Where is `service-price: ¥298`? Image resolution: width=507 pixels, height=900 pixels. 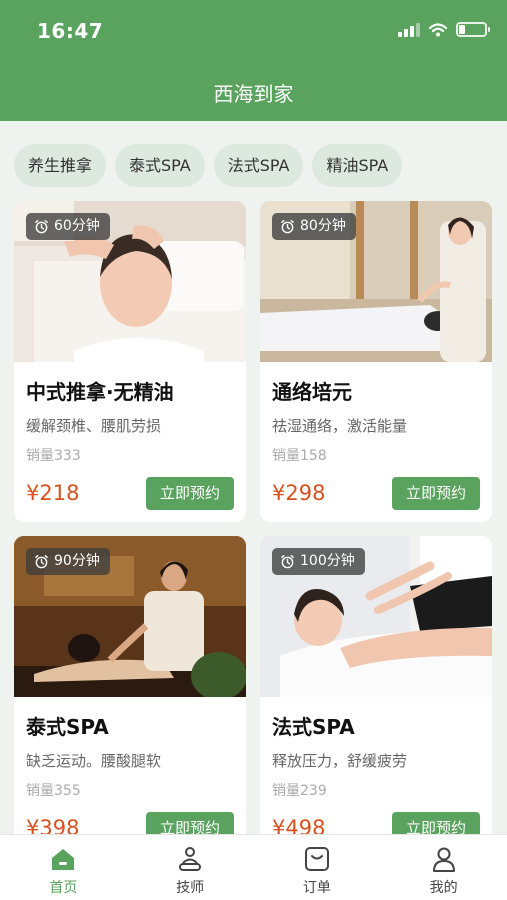
service-price: ¥298 is located at coordinates (299, 493).